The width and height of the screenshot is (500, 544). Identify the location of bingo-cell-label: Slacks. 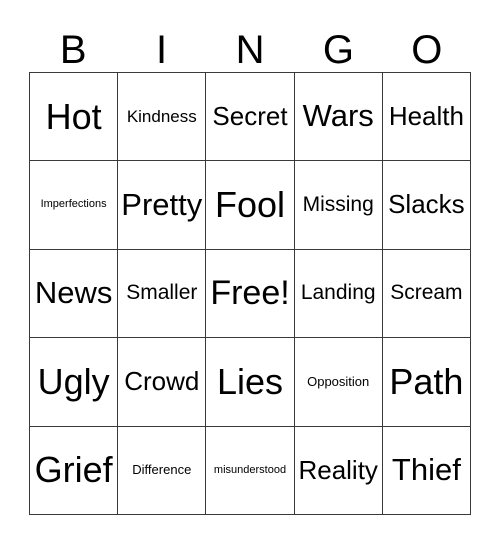
(426, 204).